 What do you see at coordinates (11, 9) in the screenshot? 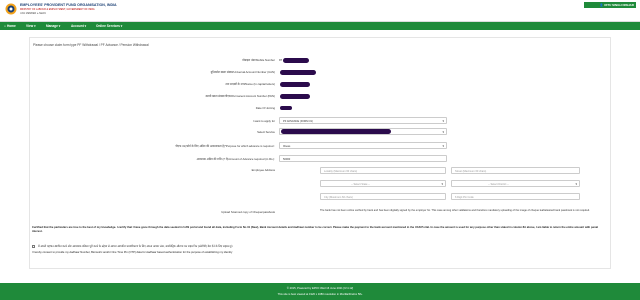
I see `epfo-logo` at bounding box center [11, 9].